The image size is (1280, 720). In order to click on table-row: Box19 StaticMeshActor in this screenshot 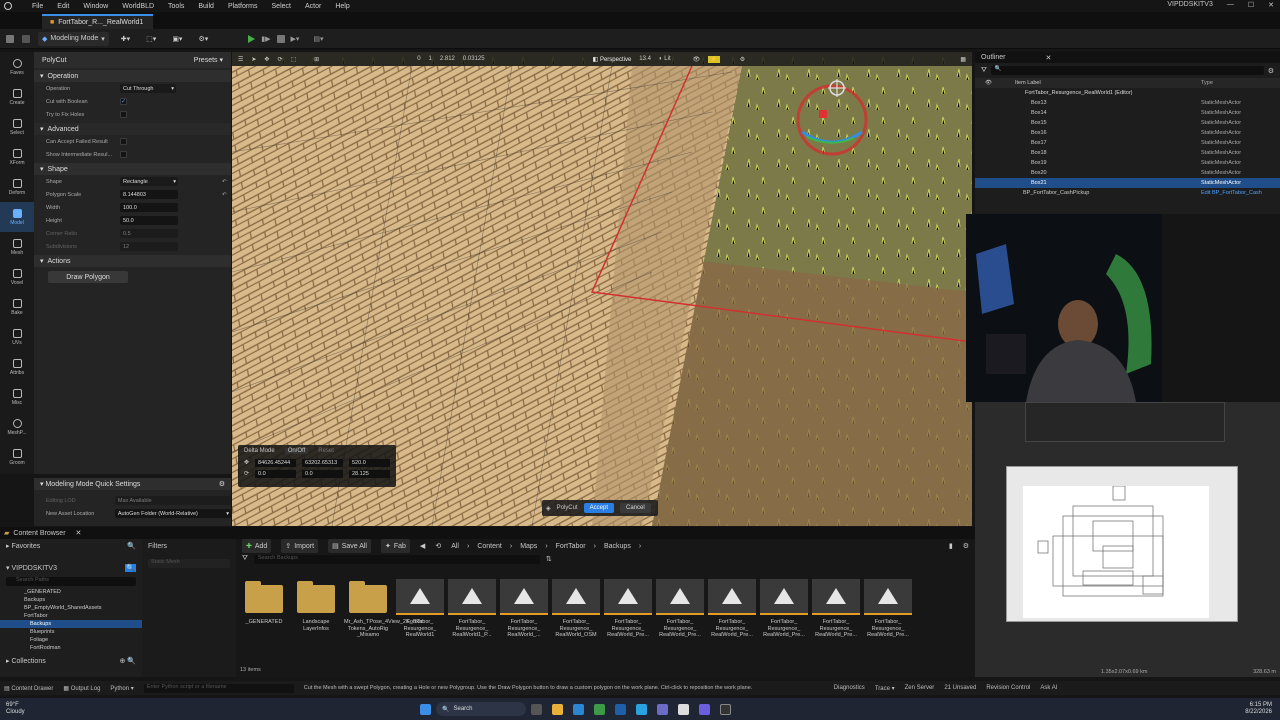, I will do `click(1127, 163)`.